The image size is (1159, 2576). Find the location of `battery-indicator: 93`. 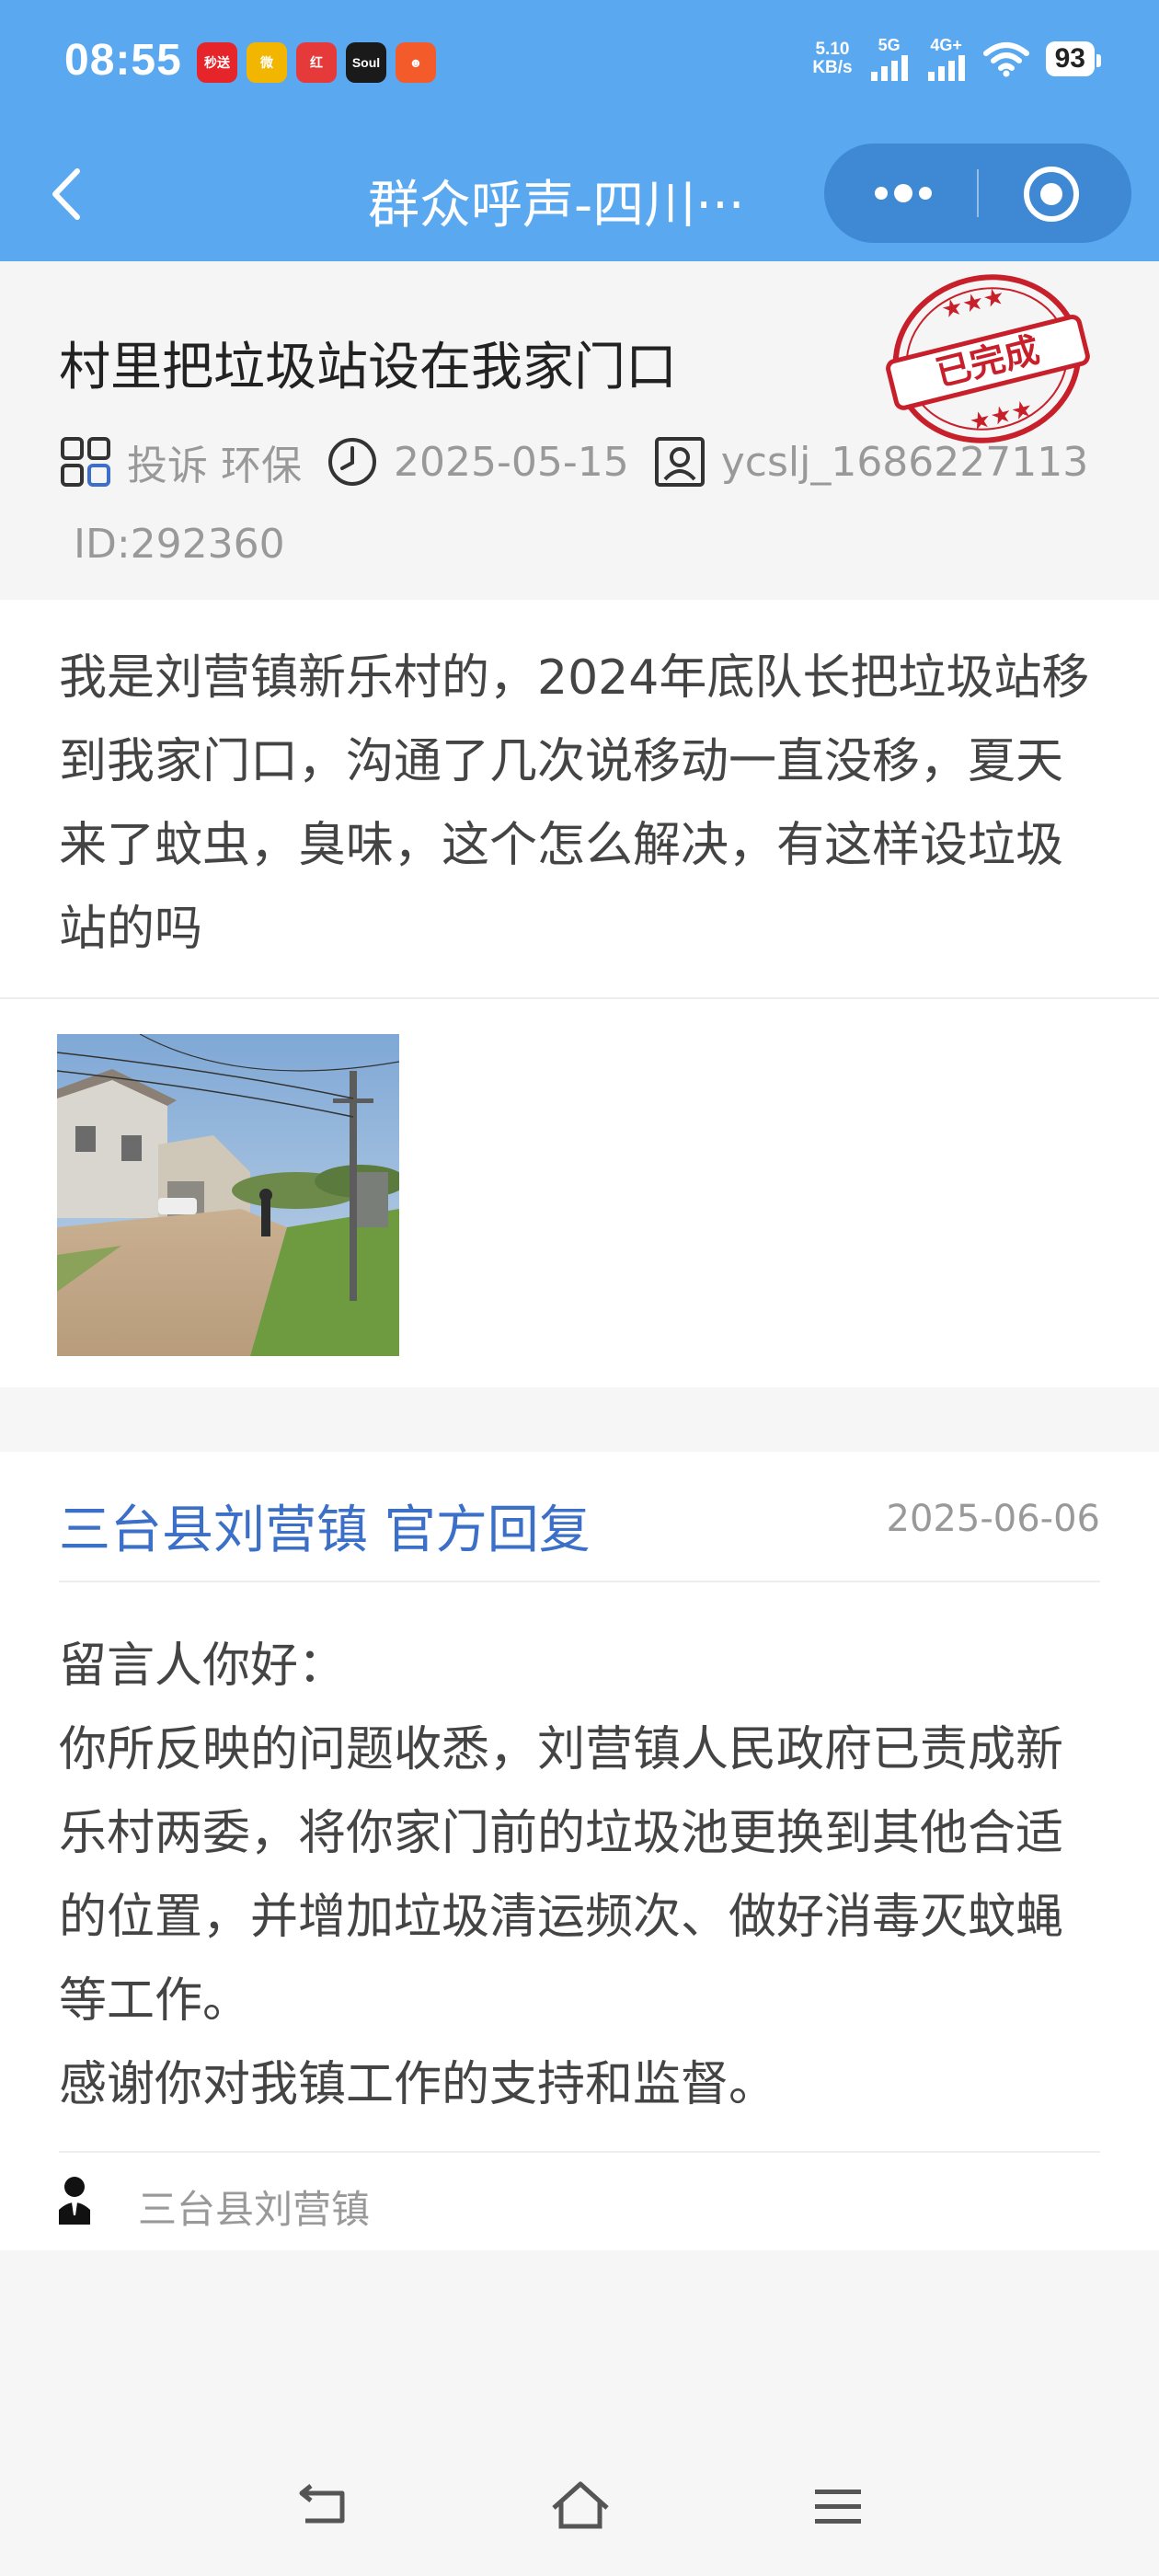

battery-indicator: 93 is located at coordinates (1073, 58).